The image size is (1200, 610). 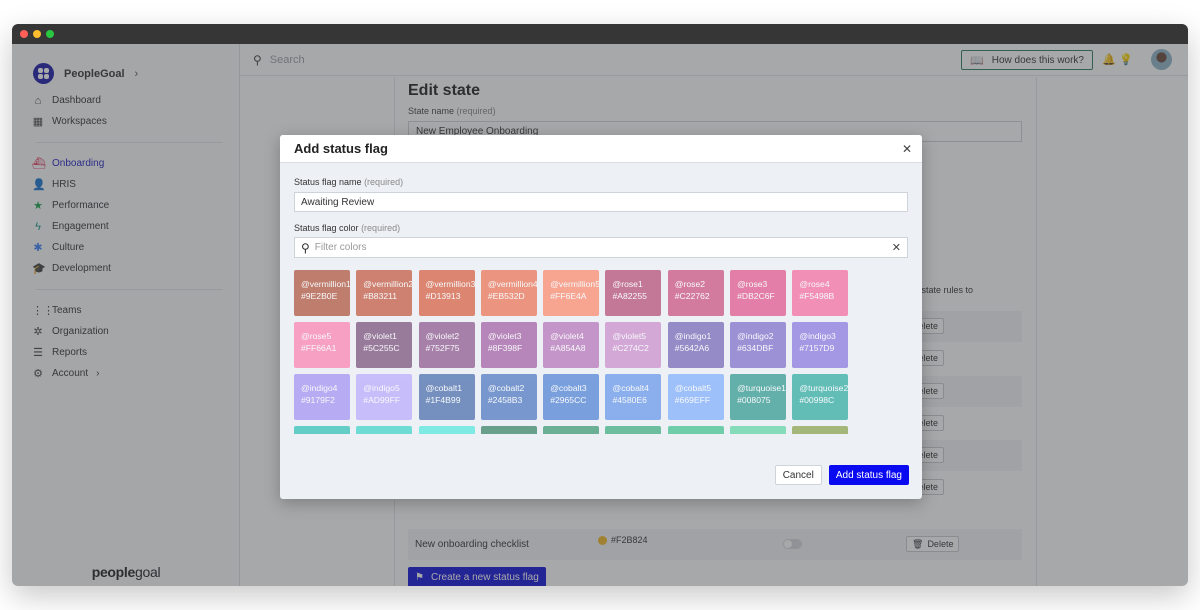 I want to click on swatch-name: @vermillion4, so click(x=512, y=284).